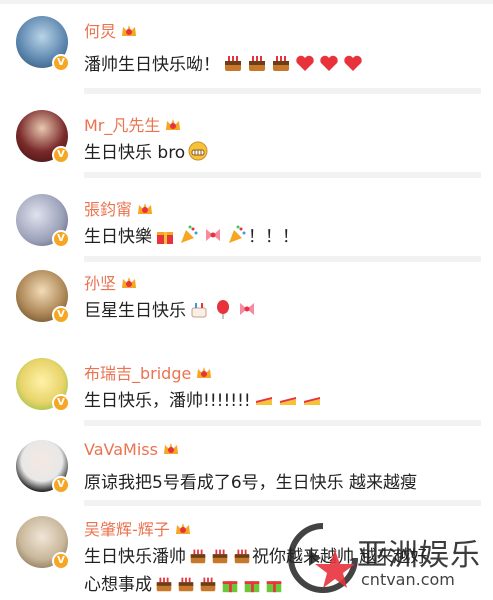  What do you see at coordinates (111, 30) in the screenshot?
I see `commenter-name: 何炅` at bounding box center [111, 30].